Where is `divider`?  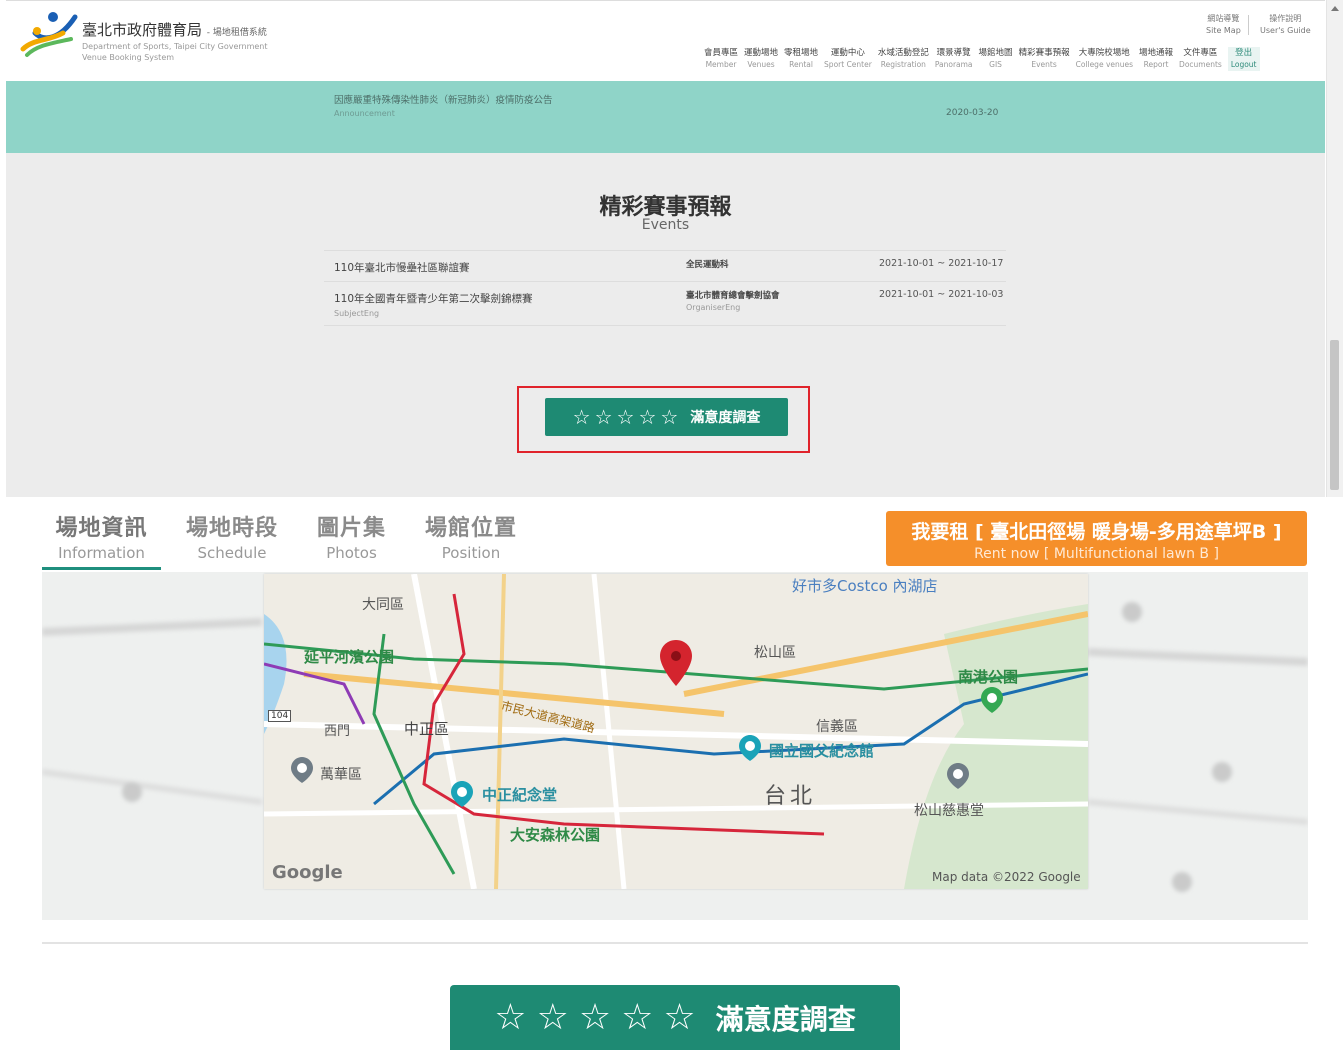 divider is located at coordinates (1248, 25).